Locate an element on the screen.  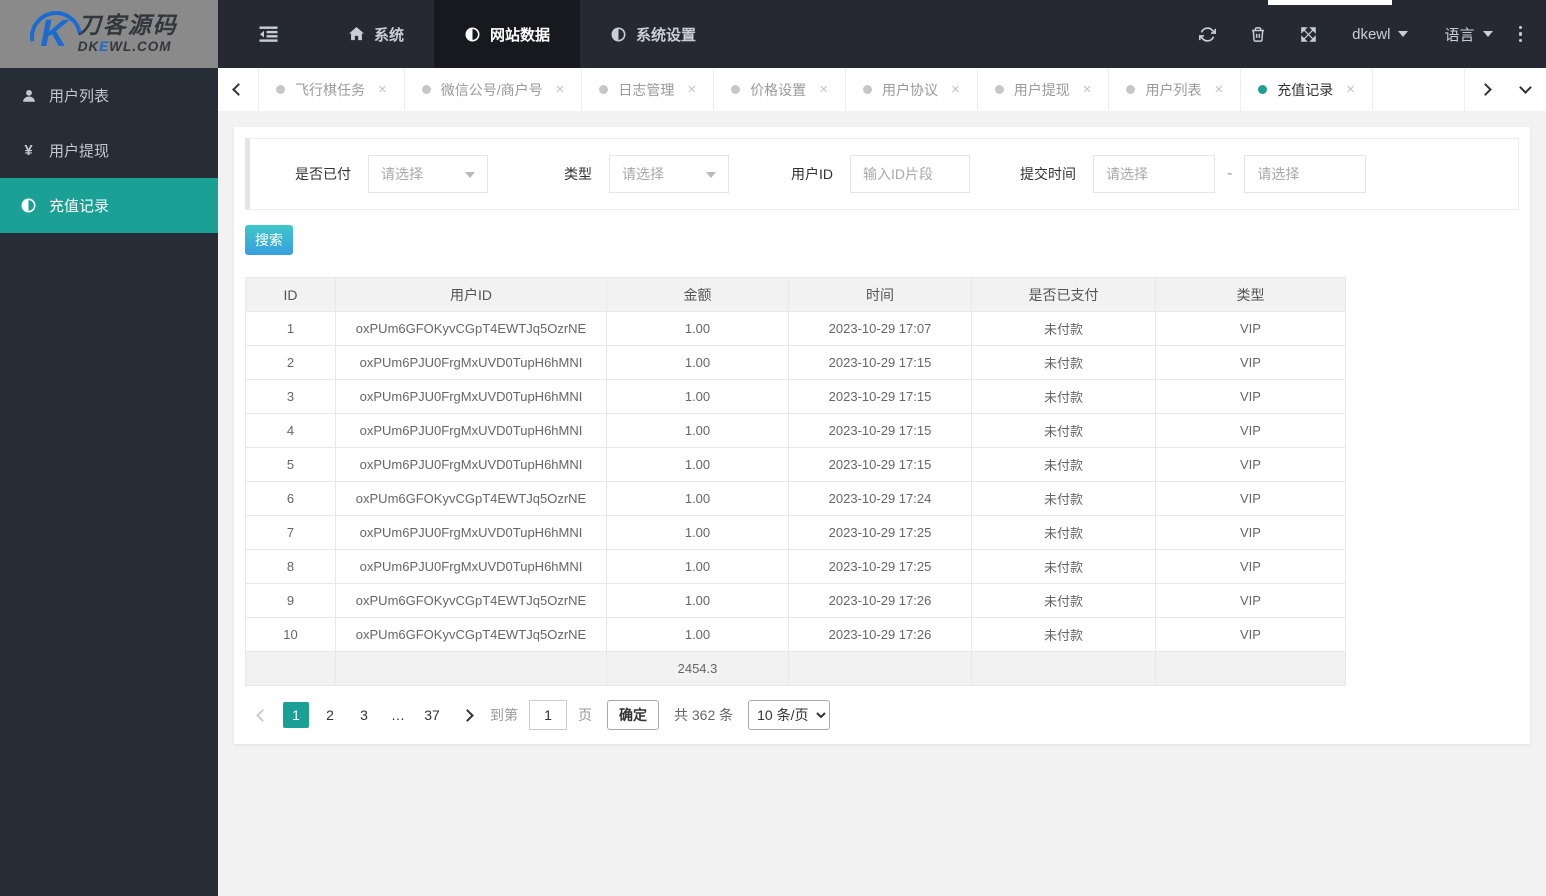
type-select: 请选择 is located at coordinates (669, 174).